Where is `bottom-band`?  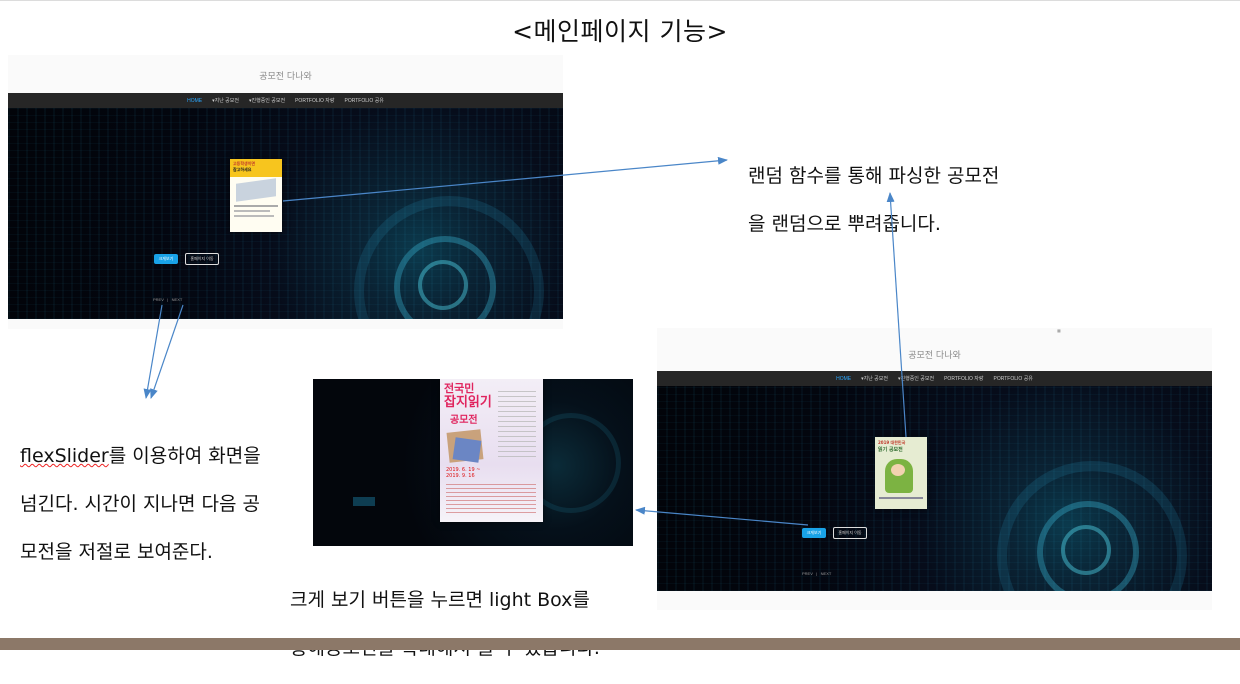 bottom-band is located at coordinates (620, 644).